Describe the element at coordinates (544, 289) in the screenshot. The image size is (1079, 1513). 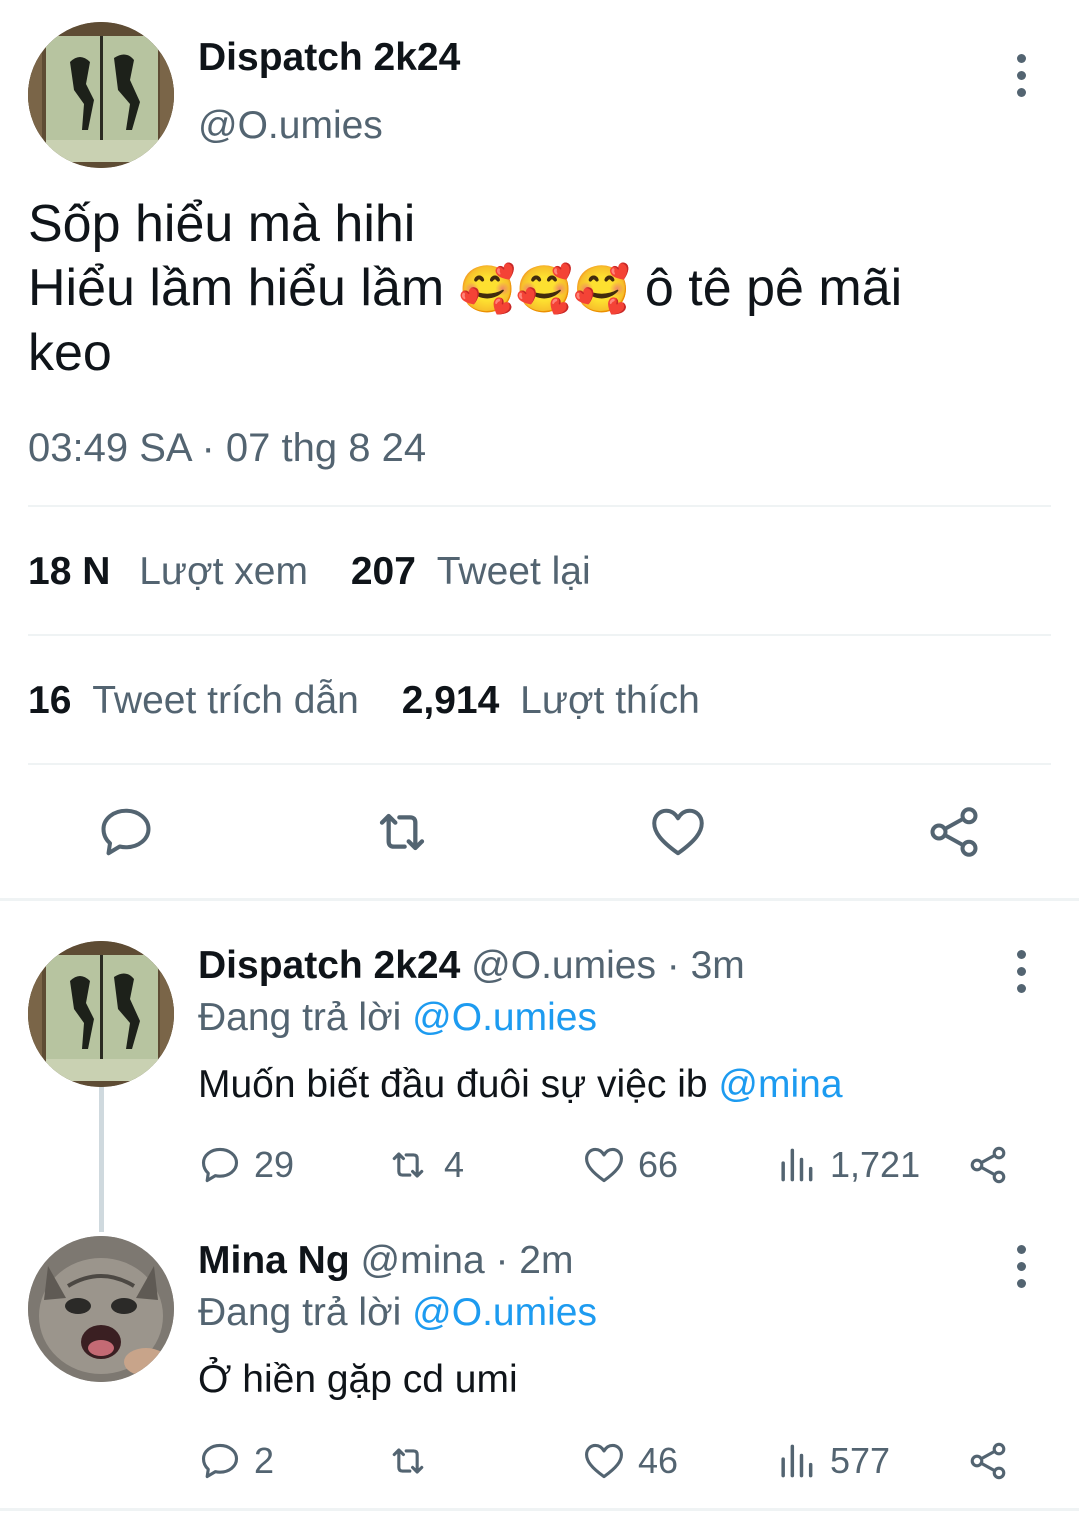
I see `smiling-hearts-emoji: 🥰🥰🥰` at that location.